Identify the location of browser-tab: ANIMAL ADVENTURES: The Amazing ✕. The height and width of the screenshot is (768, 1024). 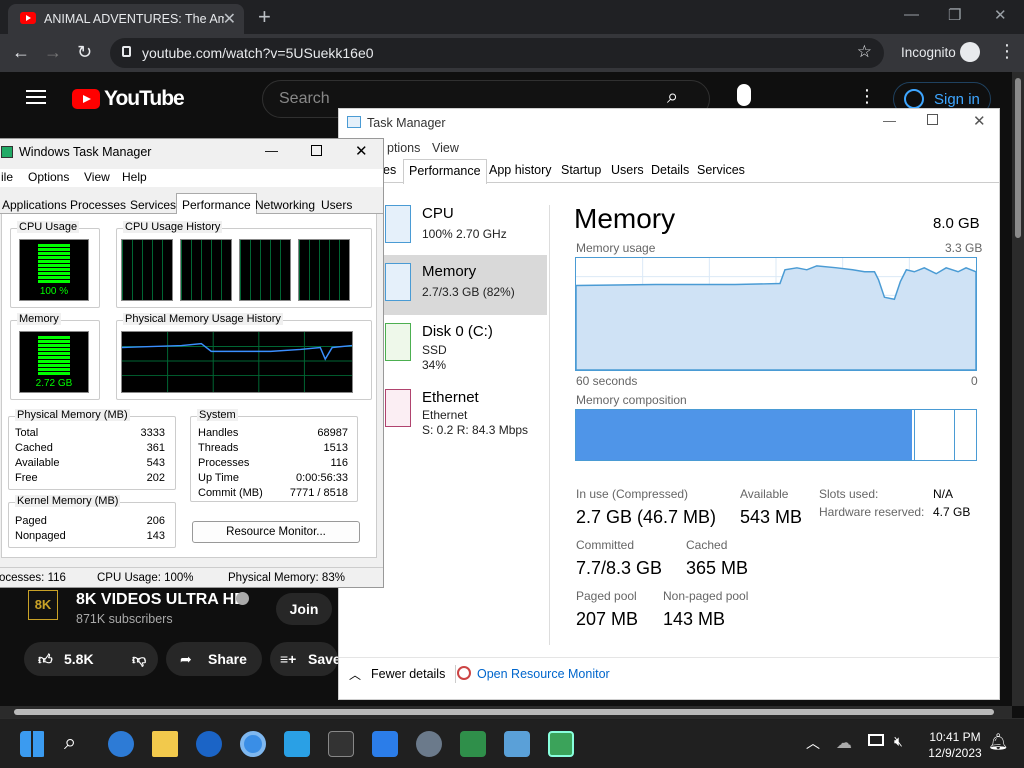
(126, 19).